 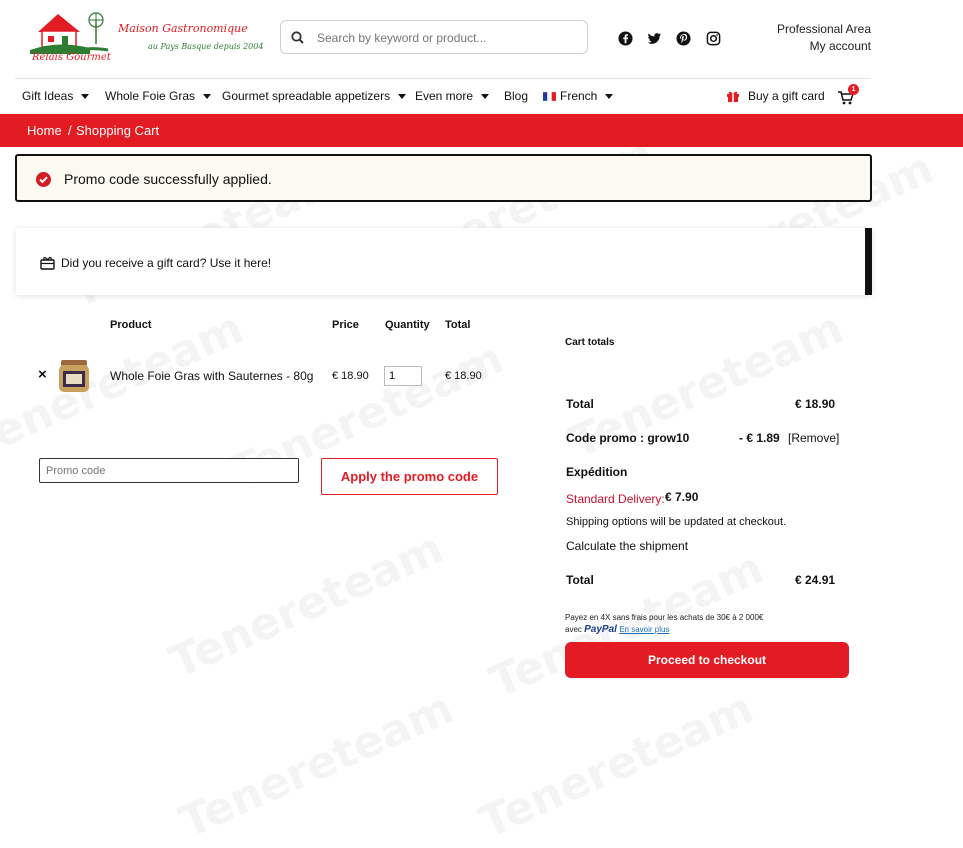 I want to click on col-header-total: Total, so click(x=458, y=325).